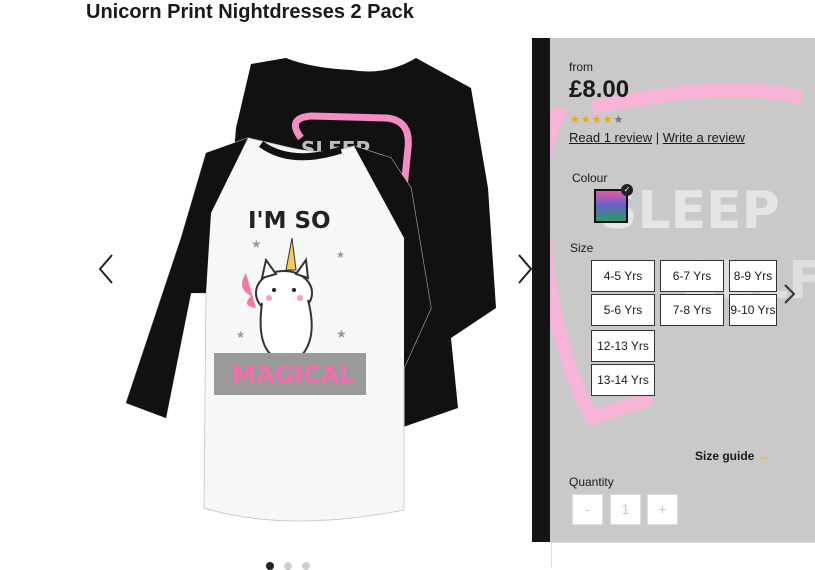 The width and height of the screenshot is (815, 570). I want to click on size-option: 8-9 Yrs, so click(753, 276).